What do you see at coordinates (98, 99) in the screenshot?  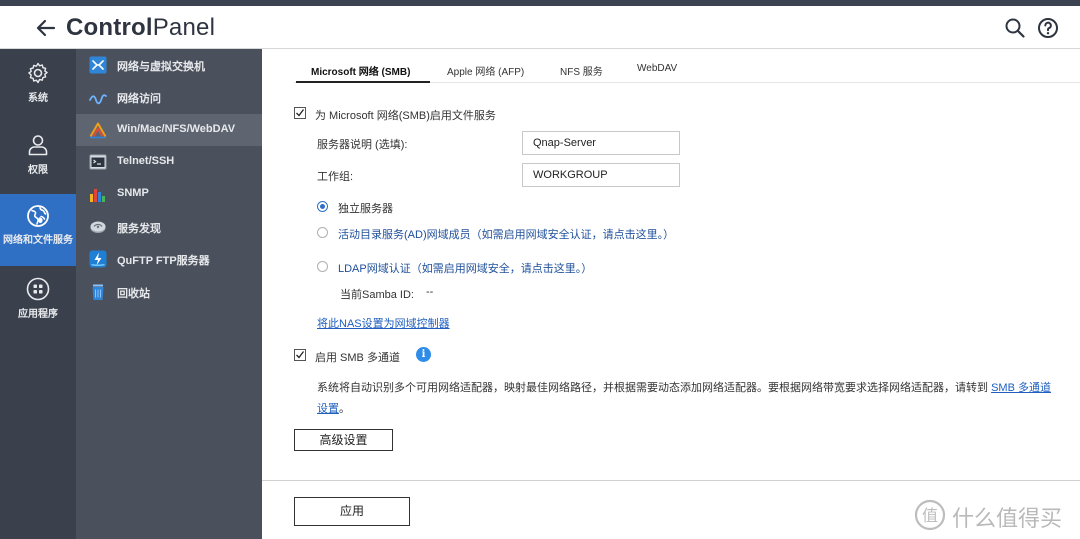 I see `network-access-icon` at bounding box center [98, 99].